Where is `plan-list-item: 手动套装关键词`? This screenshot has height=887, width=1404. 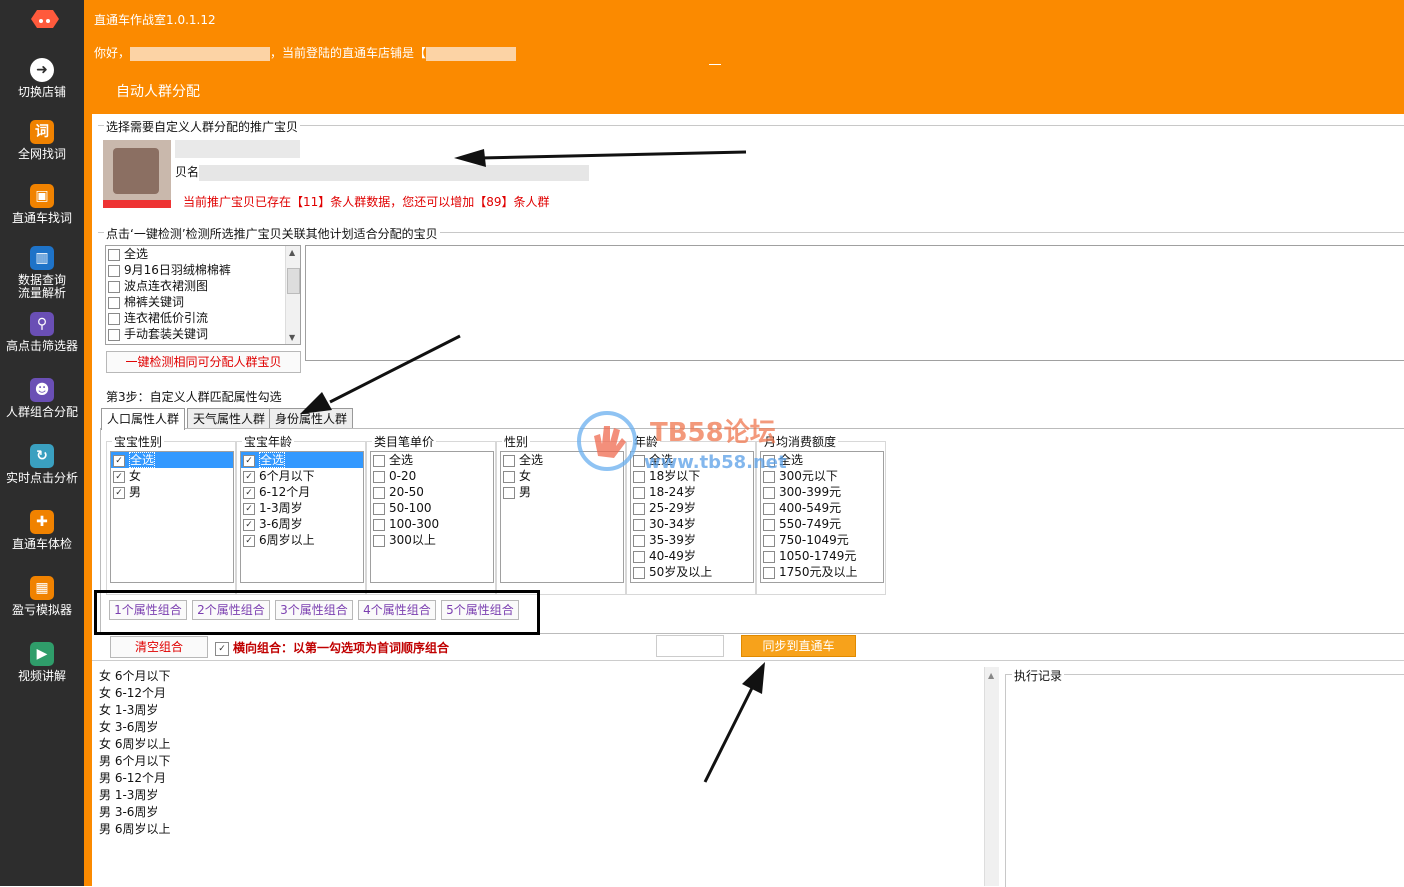 plan-list-item: 手动套装关键词 is located at coordinates (203, 334).